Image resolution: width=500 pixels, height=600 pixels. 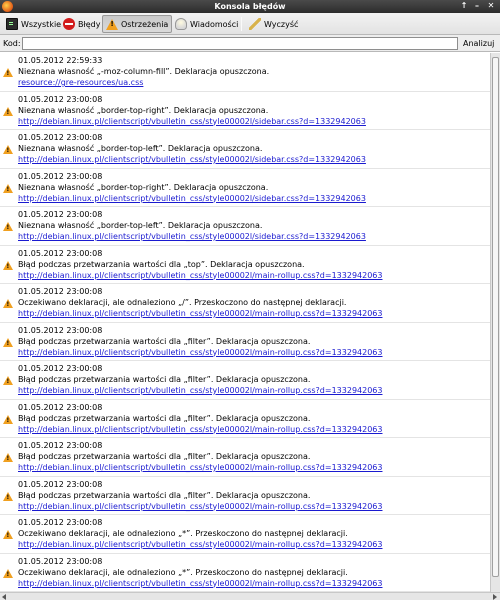 I want to click on broom-icon, so click(x=255, y=24).